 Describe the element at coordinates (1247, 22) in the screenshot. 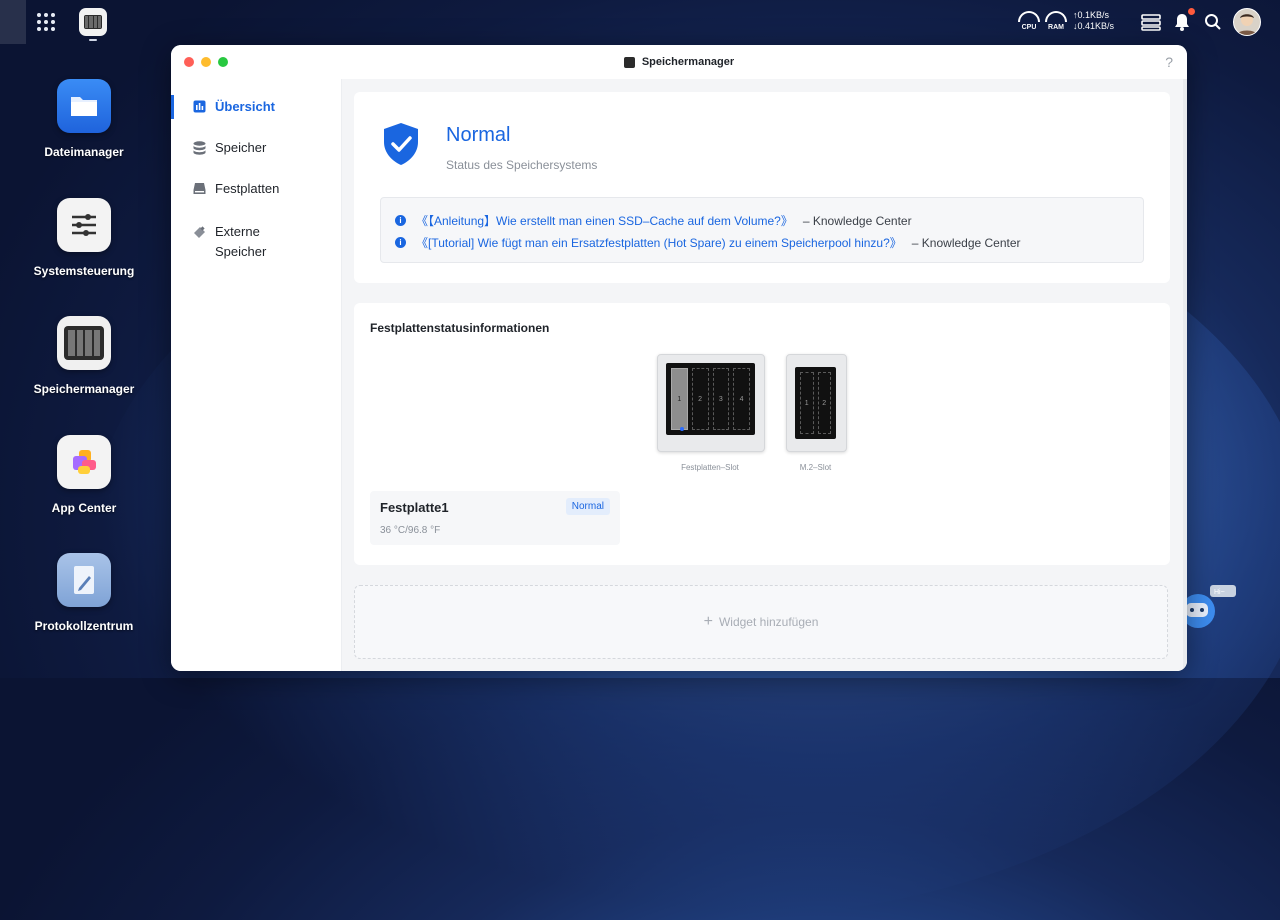

I see `user-avatar` at that location.